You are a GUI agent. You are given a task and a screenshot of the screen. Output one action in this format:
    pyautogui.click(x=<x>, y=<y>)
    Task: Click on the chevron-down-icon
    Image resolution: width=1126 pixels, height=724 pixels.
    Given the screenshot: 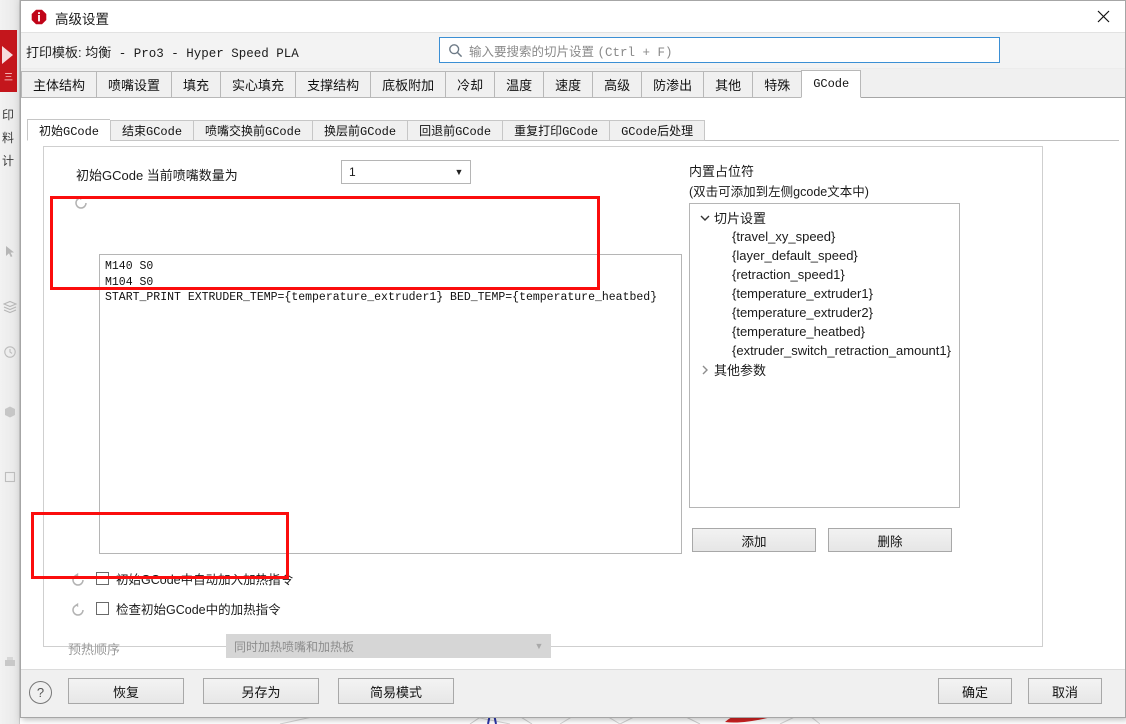 What is the action you would take?
    pyautogui.click(x=705, y=218)
    